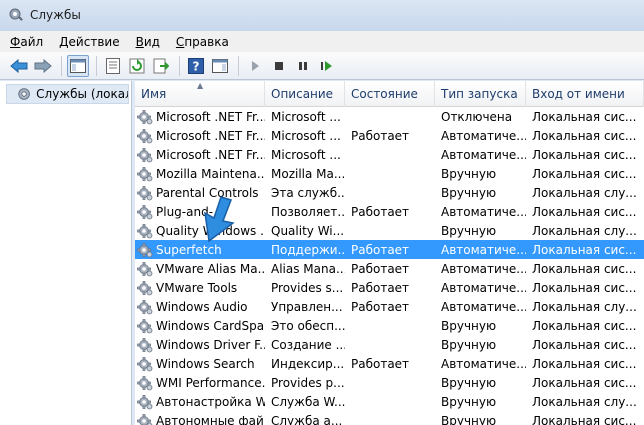 The width and height of the screenshot is (644, 425). Describe the element at coordinates (322, 41) in the screenshot. I see `menu-bar: Файл Действие Вид Справка` at that location.